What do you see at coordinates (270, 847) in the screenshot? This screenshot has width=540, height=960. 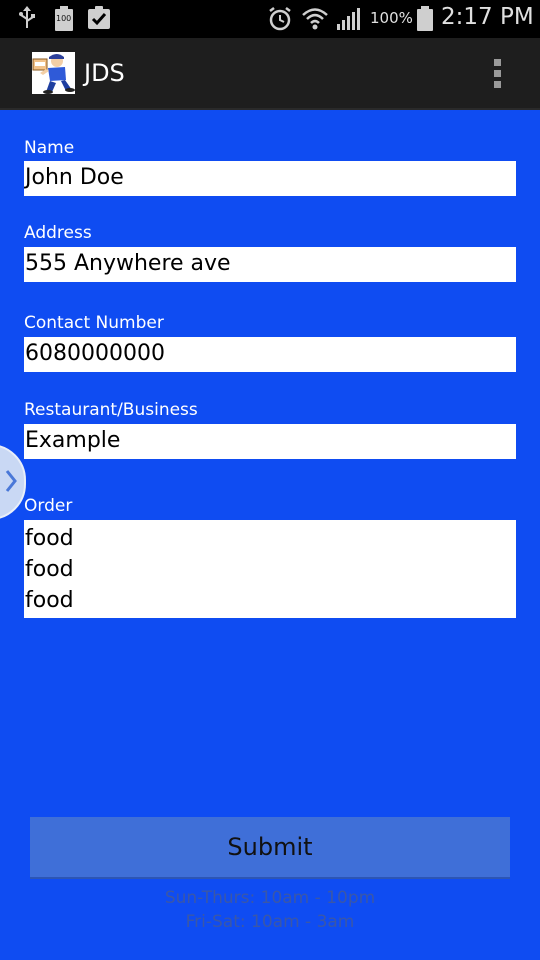 I see `submit-button: Submit` at bounding box center [270, 847].